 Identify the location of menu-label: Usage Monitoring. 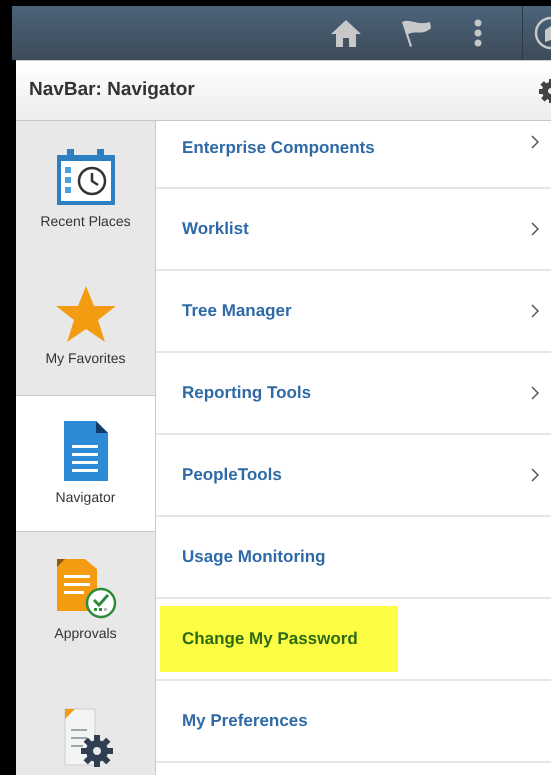
(254, 557).